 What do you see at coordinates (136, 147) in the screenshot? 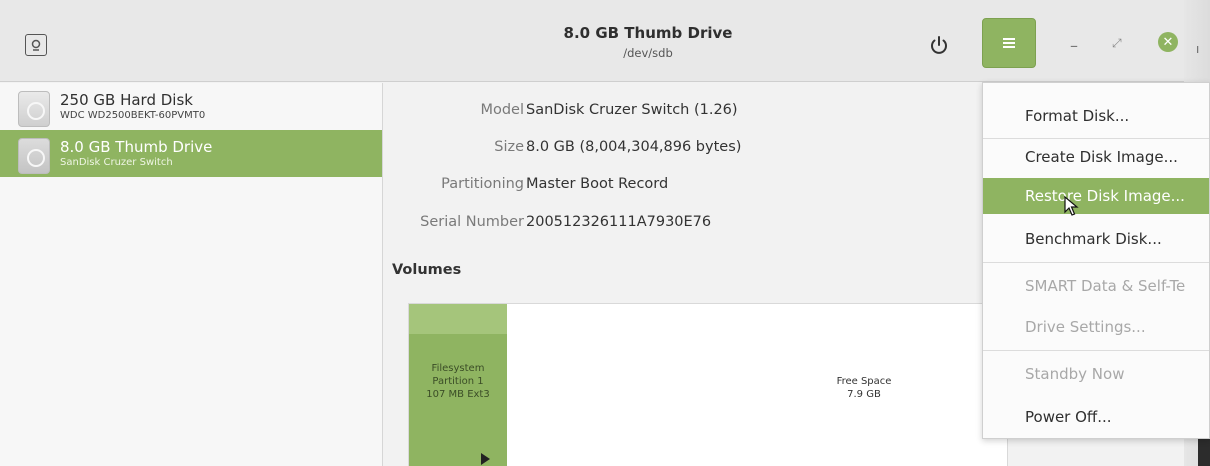
I see `disk-name: 8.0 GB Thumb Drive` at bounding box center [136, 147].